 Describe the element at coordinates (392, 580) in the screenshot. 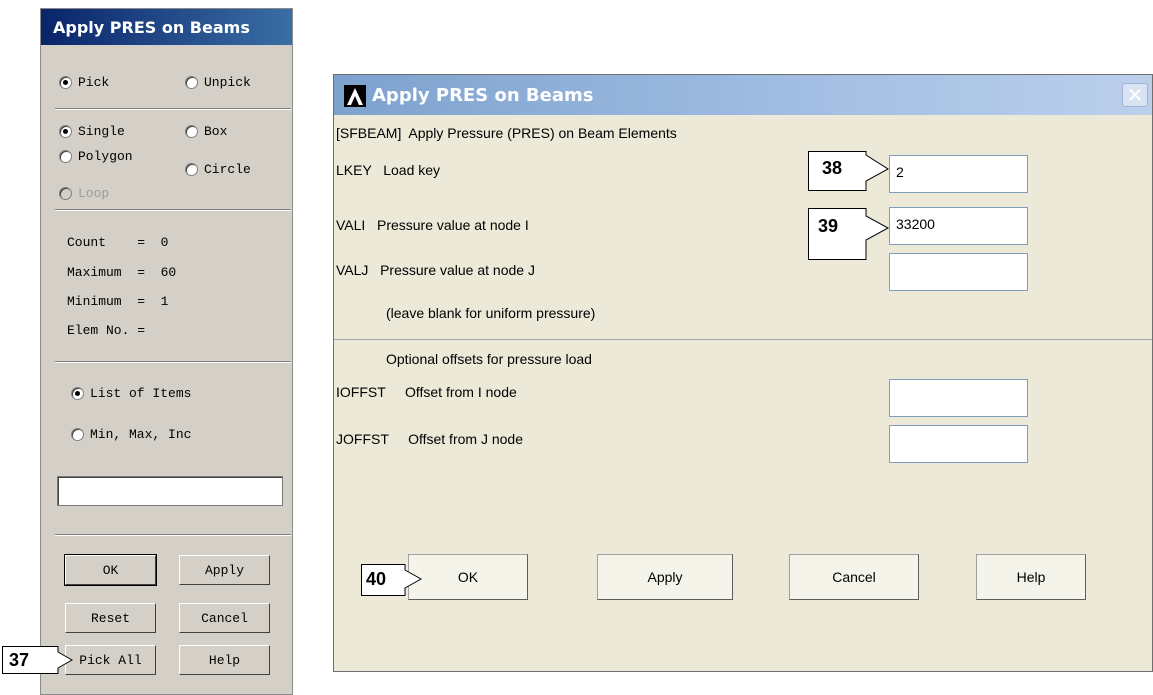

I see `callout-40: 40` at that location.